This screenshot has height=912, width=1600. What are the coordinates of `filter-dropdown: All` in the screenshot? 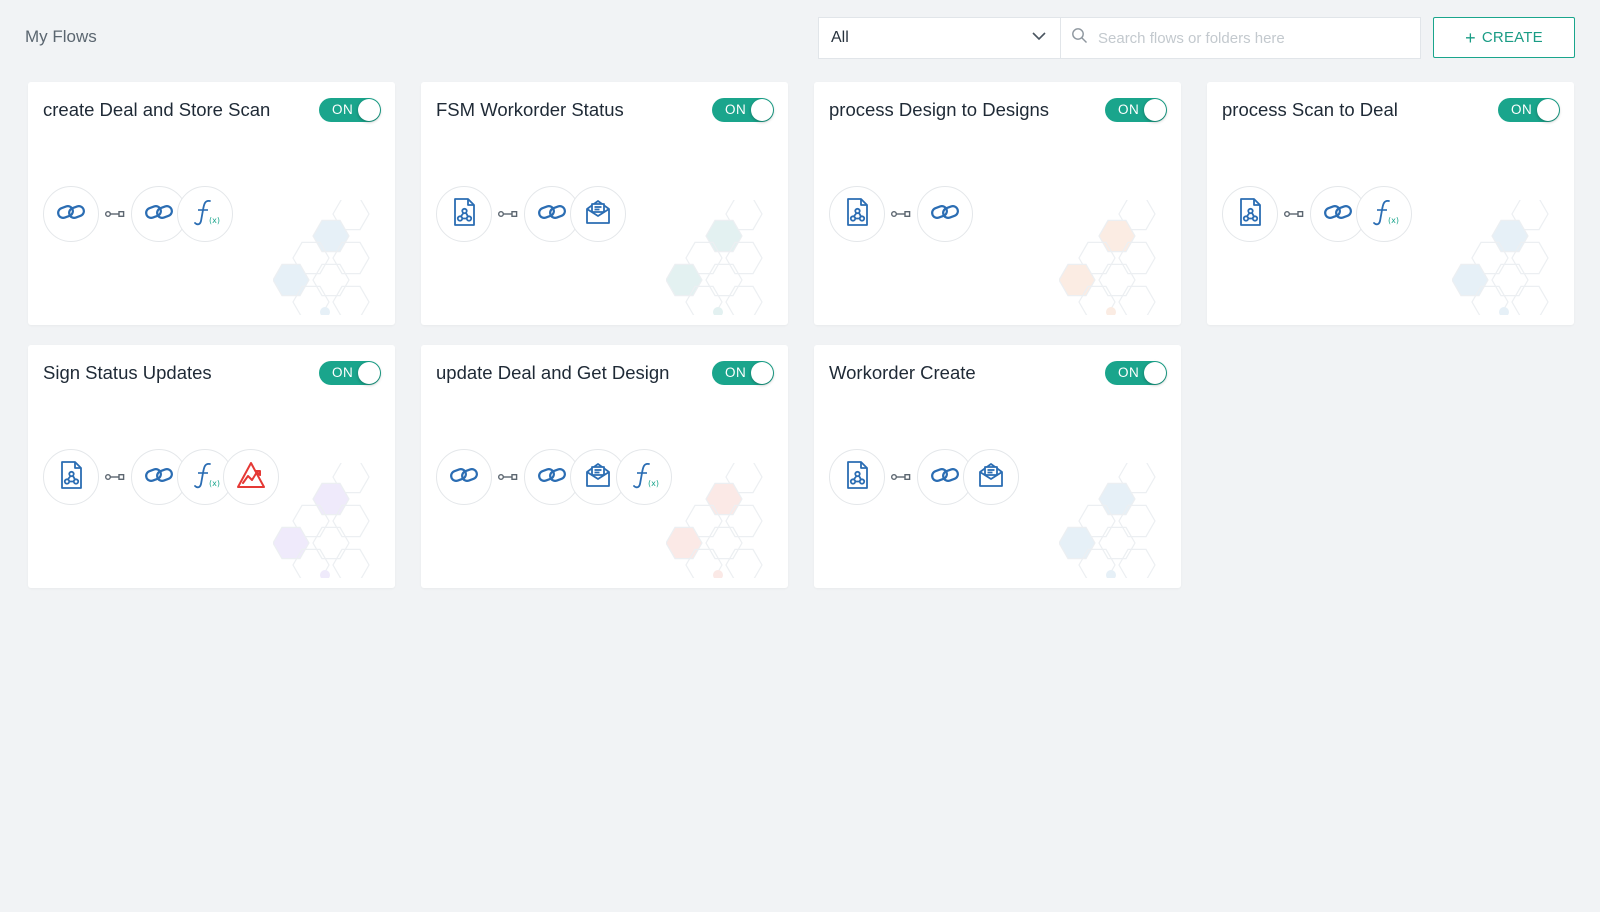 It's located at (939, 38).